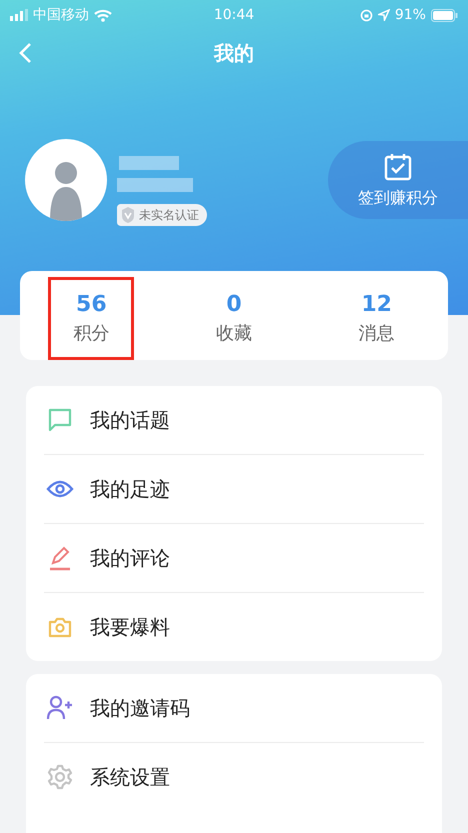  What do you see at coordinates (376, 304) in the screenshot?
I see `stat-value: 12` at bounding box center [376, 304].